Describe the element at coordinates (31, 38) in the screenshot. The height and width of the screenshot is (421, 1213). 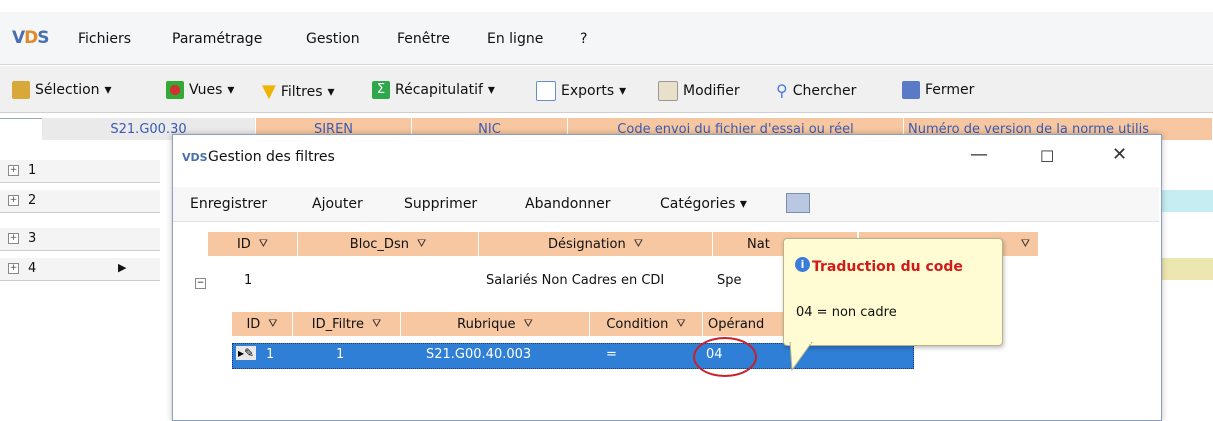
I see `app-logo: VDS` at that location.